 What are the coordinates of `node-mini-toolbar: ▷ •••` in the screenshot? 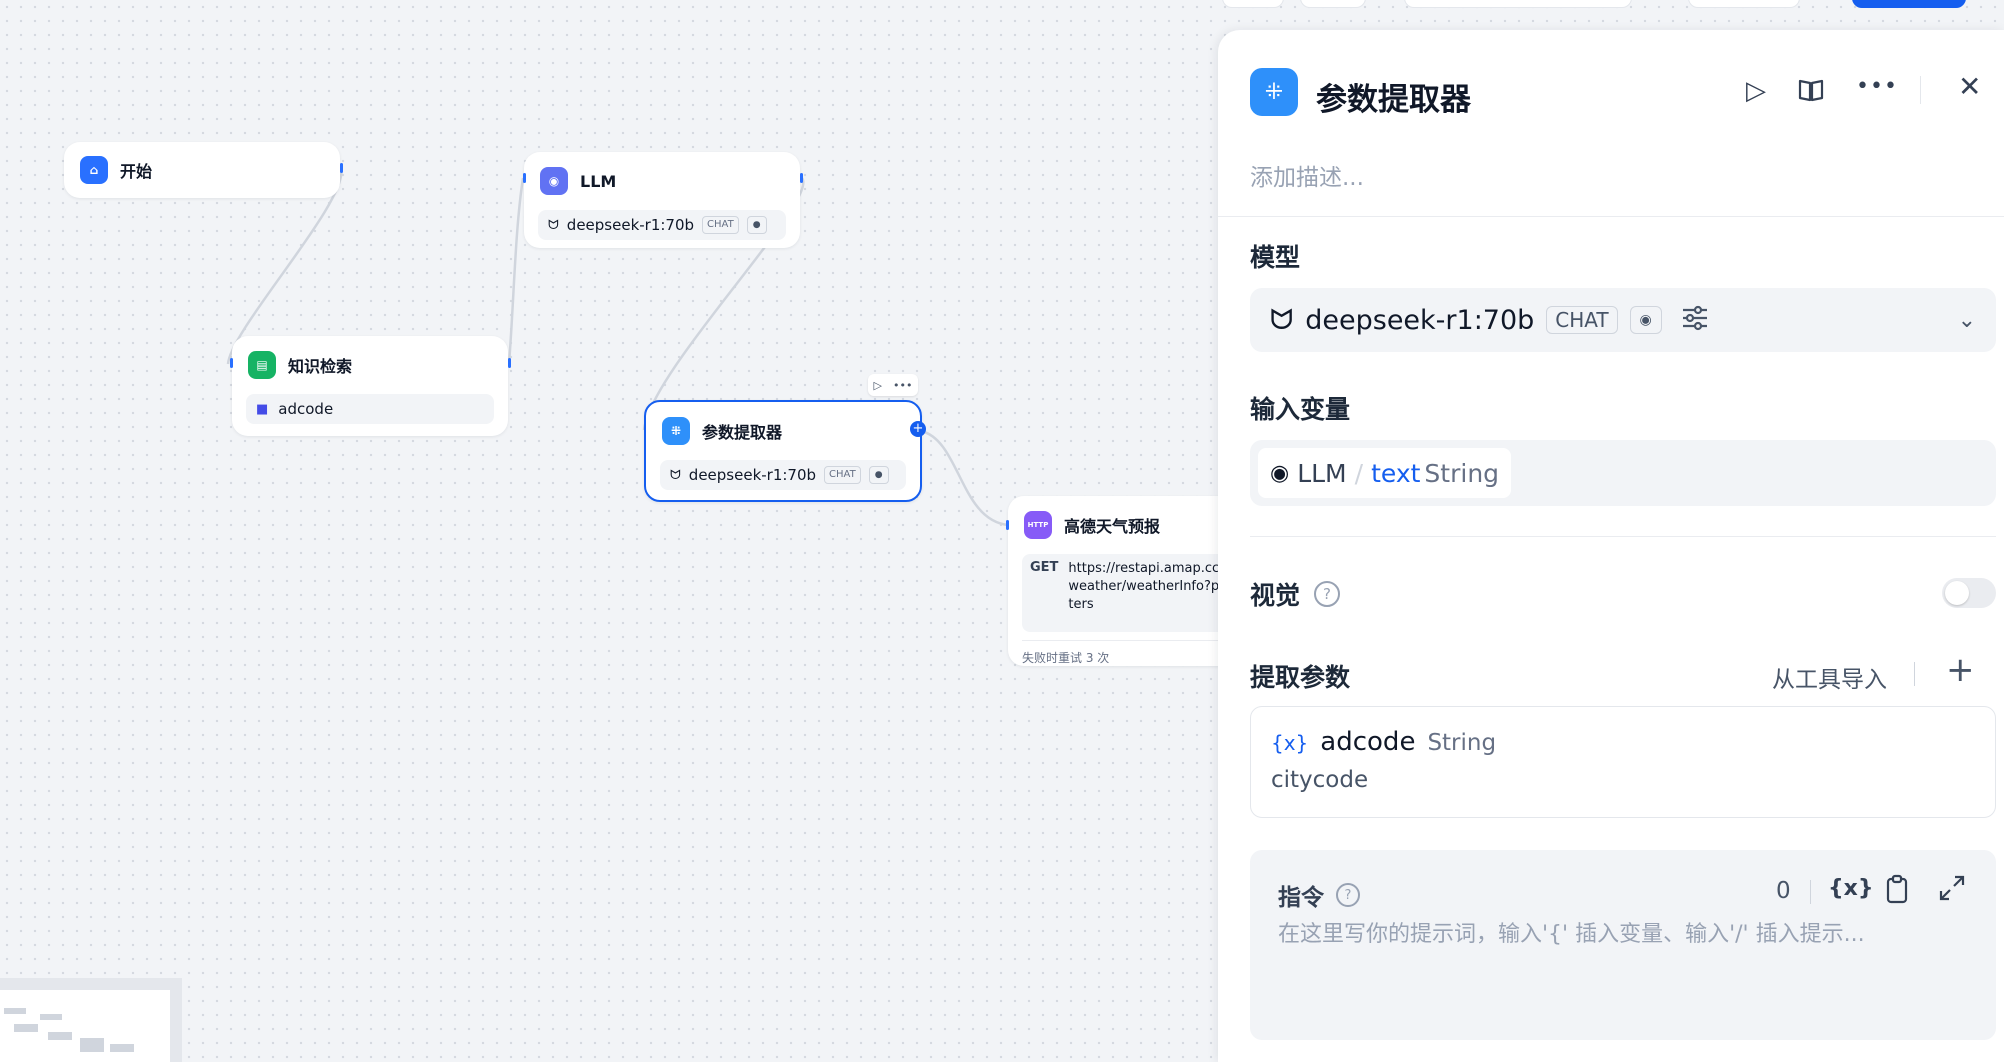 It's located at (893, 385).